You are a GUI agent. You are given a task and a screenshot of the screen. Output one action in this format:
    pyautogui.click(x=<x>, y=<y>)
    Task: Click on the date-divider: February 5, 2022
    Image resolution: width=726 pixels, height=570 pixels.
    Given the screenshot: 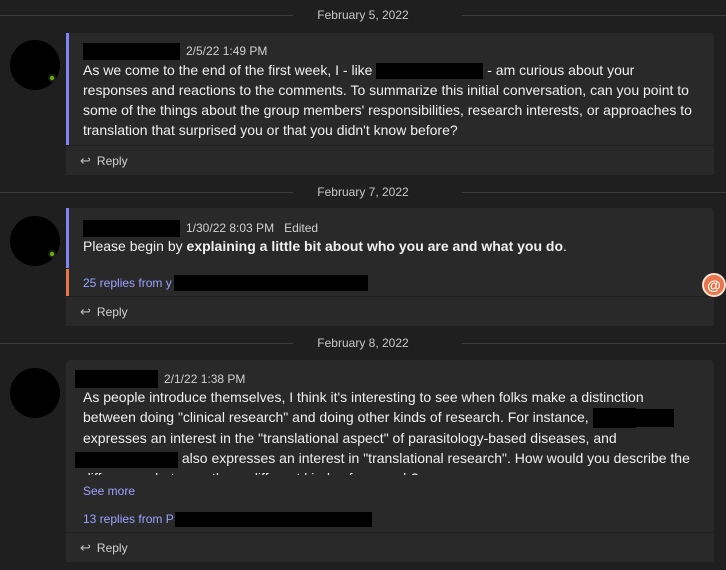 What is the action you would take?
    pyautogui.click(x=363, y=15)
    